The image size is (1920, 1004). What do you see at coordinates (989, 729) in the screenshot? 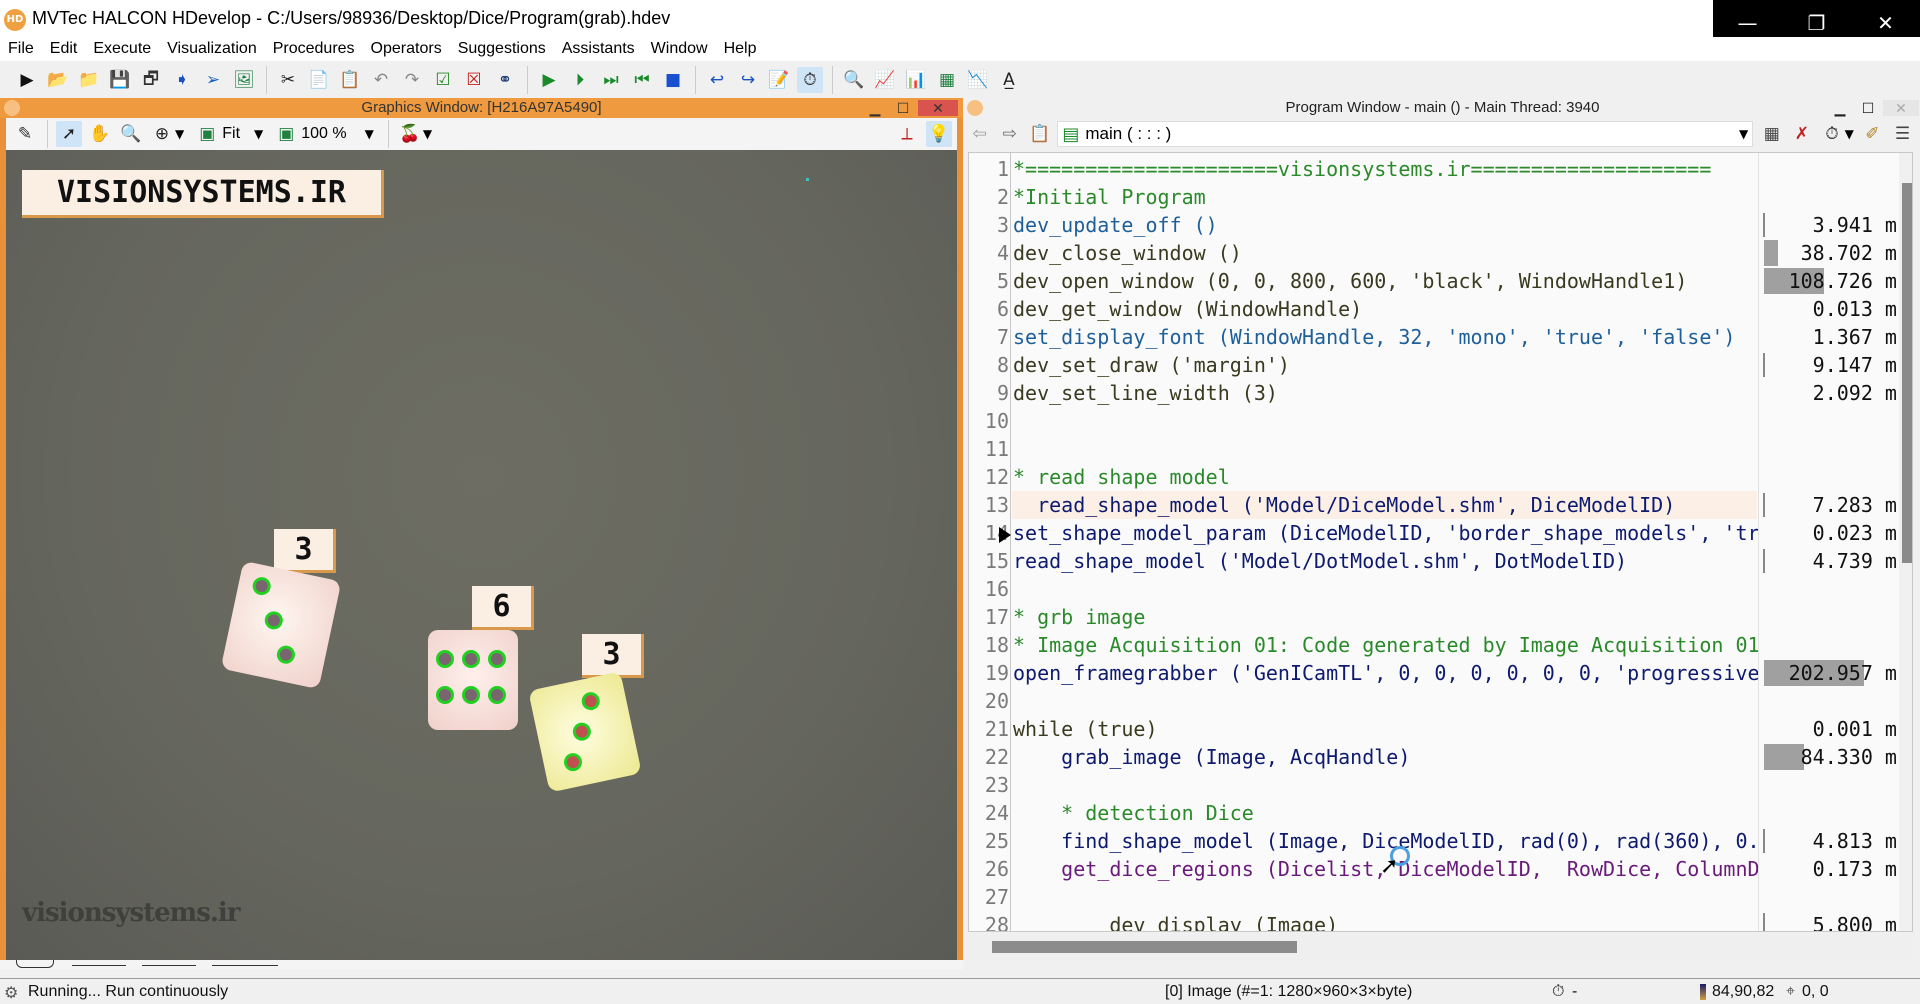
I see `line-number: 21` at bounding box center [989, 729].